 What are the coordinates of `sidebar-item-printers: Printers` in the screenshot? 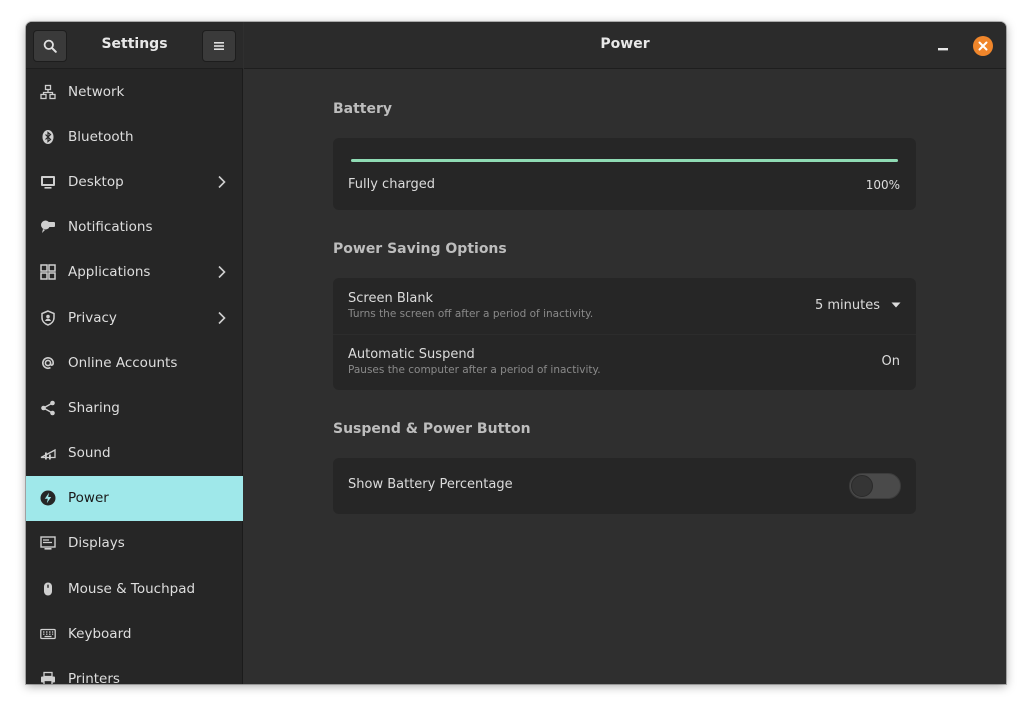 It's located at (134, 670).